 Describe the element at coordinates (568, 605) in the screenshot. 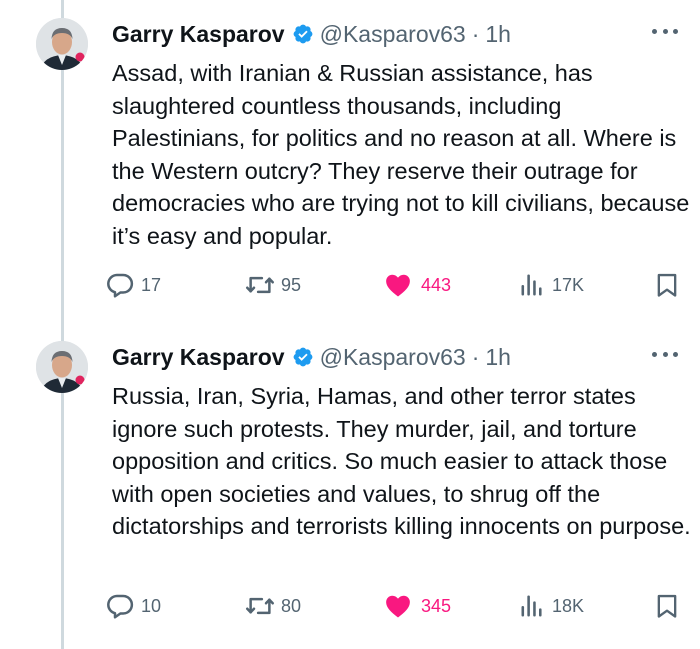

I see `views-count: 18K` at that location.